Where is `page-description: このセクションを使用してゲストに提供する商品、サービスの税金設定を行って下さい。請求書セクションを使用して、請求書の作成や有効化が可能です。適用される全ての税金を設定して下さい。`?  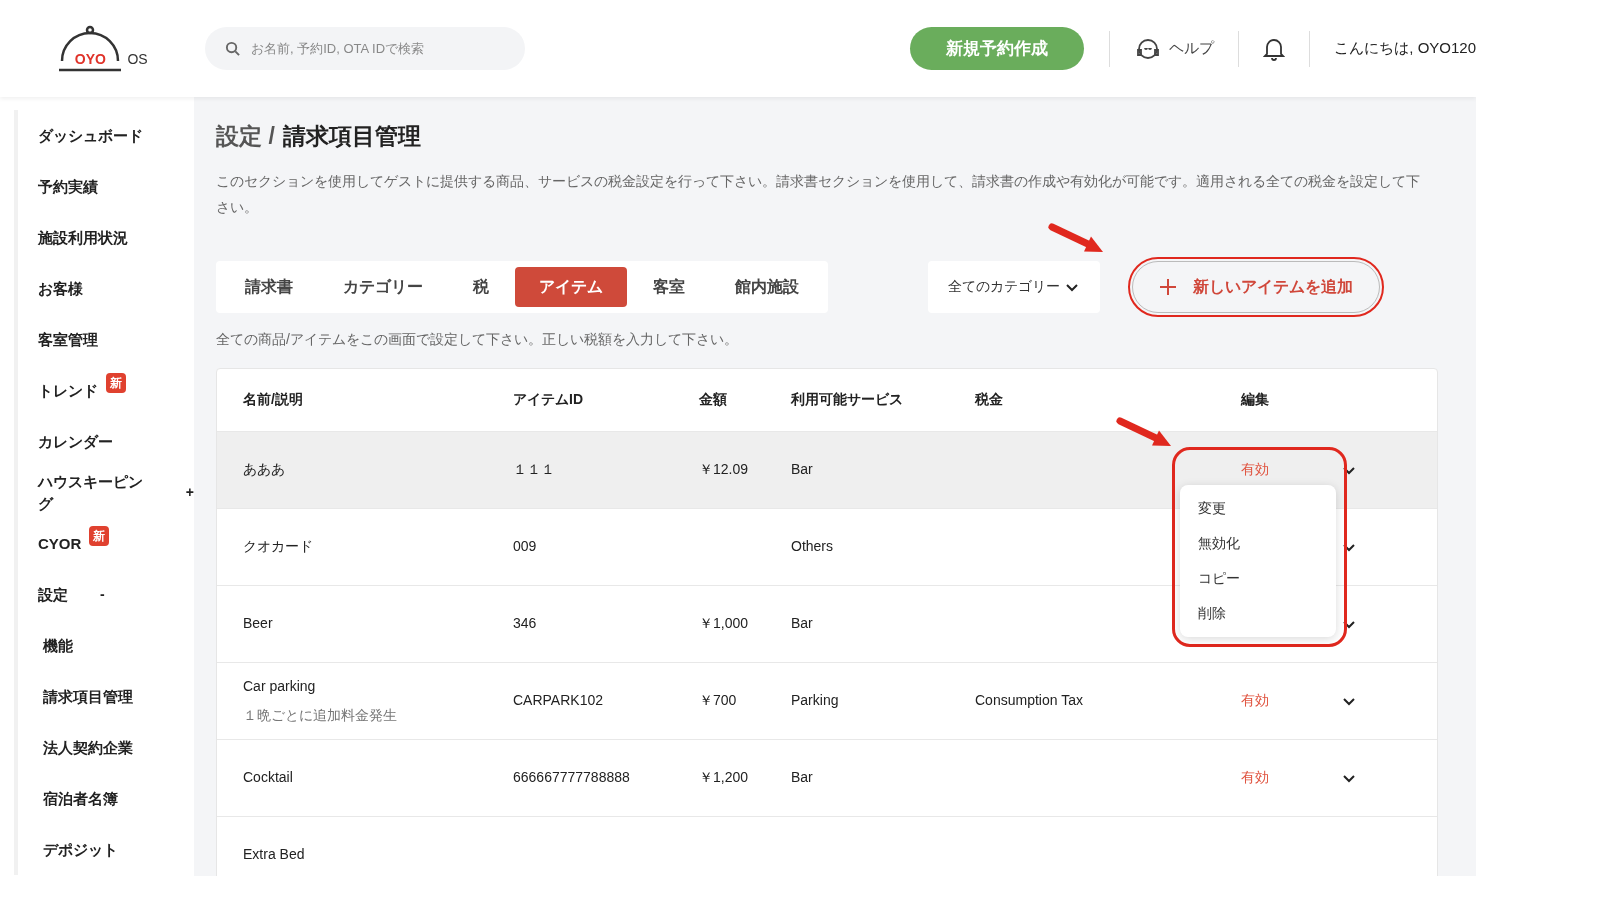 page-description: このセクションを使用してゲストに提供する商品、サービスの税金設定を行って下さい。請求書セクションを使用して、請求書の作成や有効化が可能です。適用される全ての税金を設定して下さい。 is located at coordinates (818, 194).